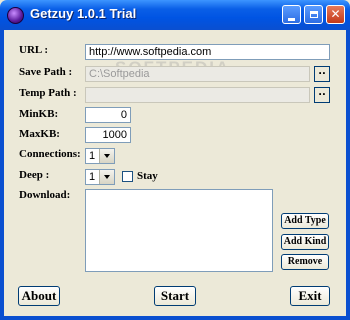  I want to click on close-button: ✕, so click(335, 14).